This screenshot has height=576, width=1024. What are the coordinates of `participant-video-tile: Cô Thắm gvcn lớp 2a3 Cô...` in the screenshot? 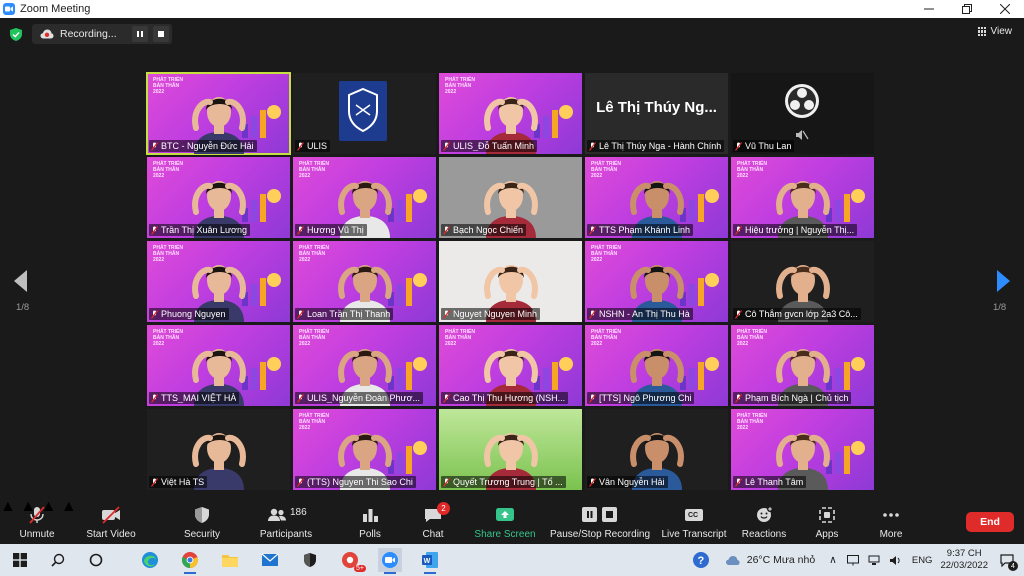 It's located at (802, 281).